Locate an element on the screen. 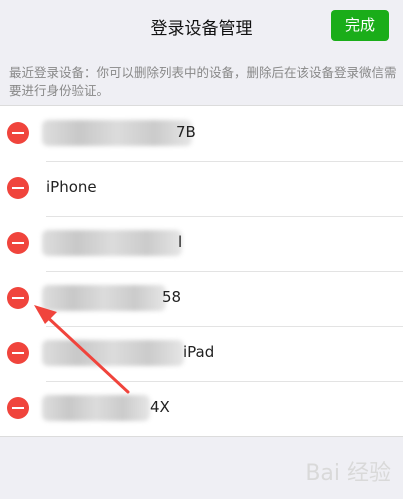 The image size is (403, 499). red-arrow-annotation is located at coordinates (82, 349).